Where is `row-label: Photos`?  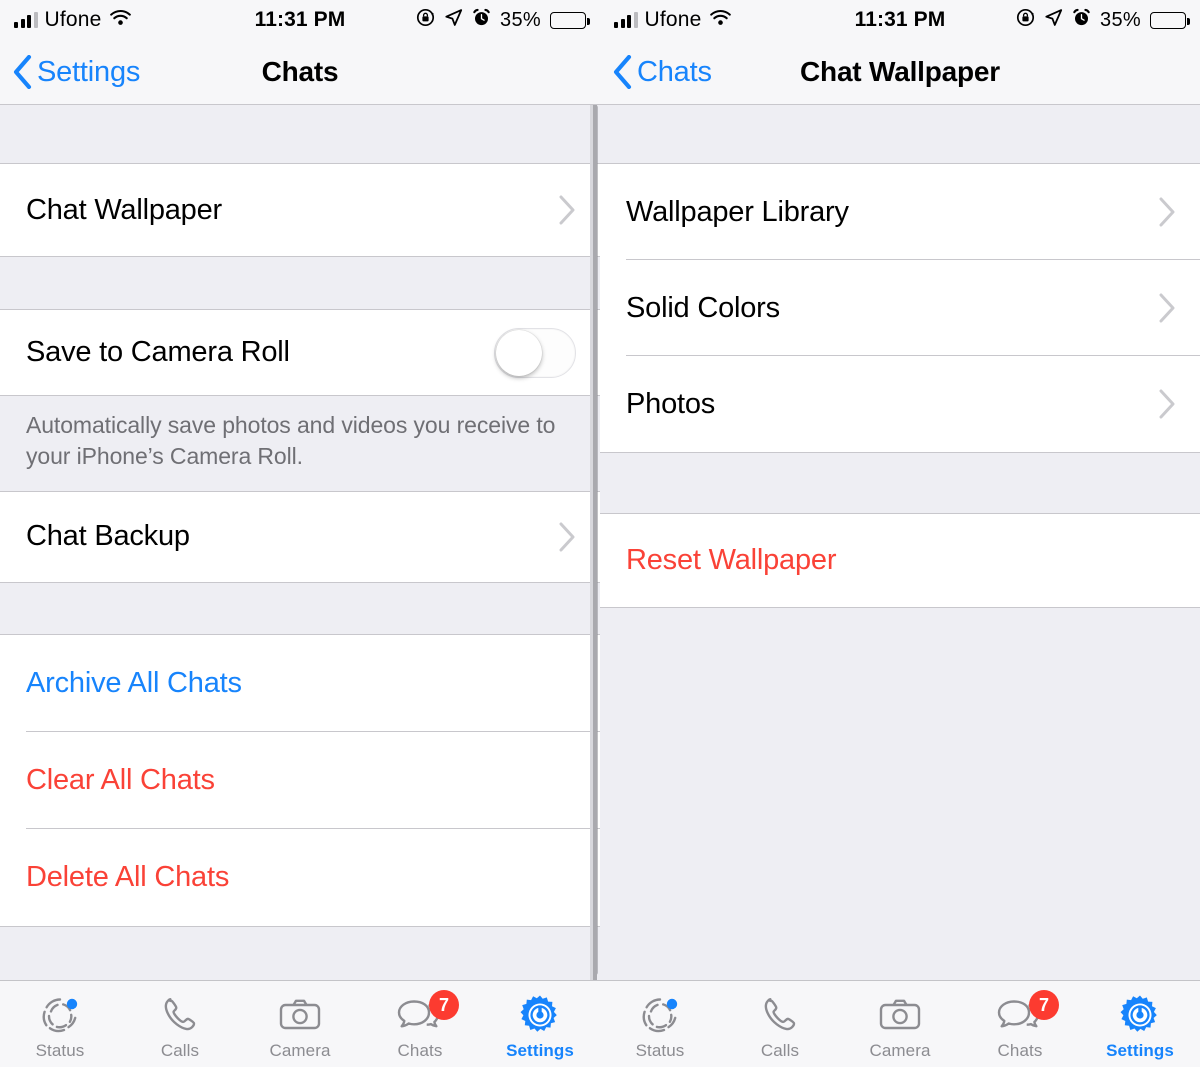 row-label: Photos is located at coordinates (671, 403).